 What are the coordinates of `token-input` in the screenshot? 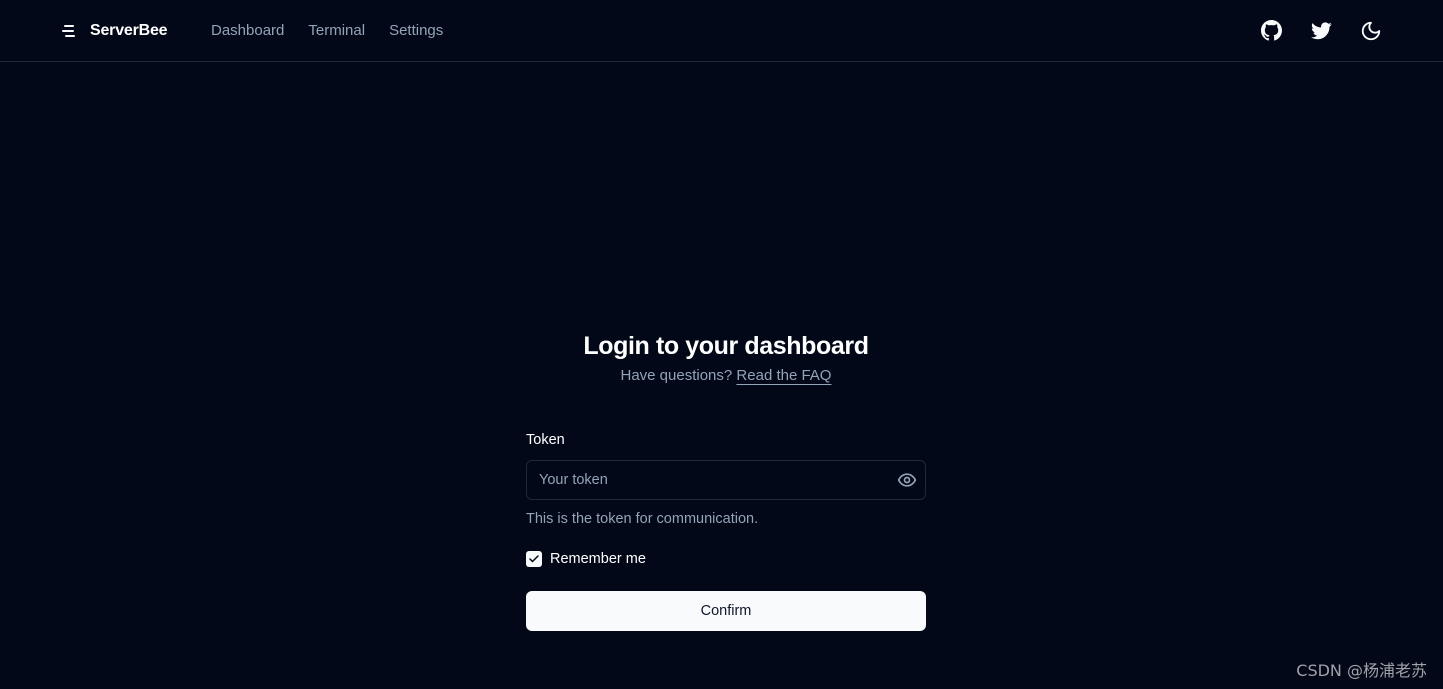 It's located at (726, 480).